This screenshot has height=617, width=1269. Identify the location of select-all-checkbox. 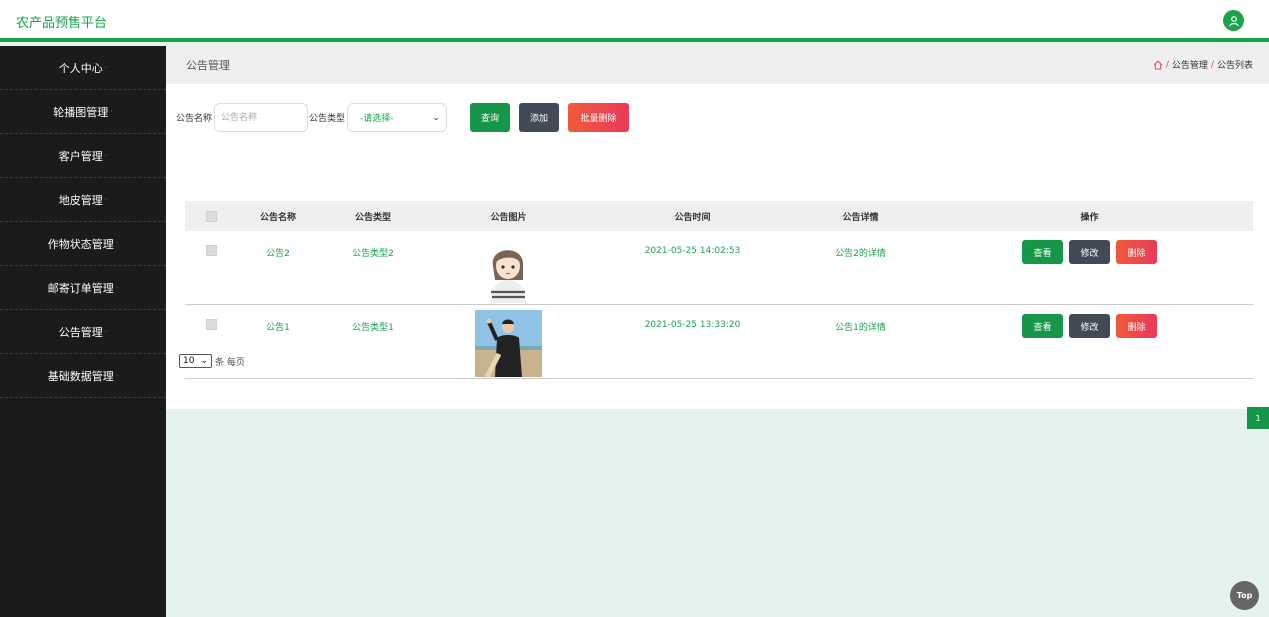
(211, 216).